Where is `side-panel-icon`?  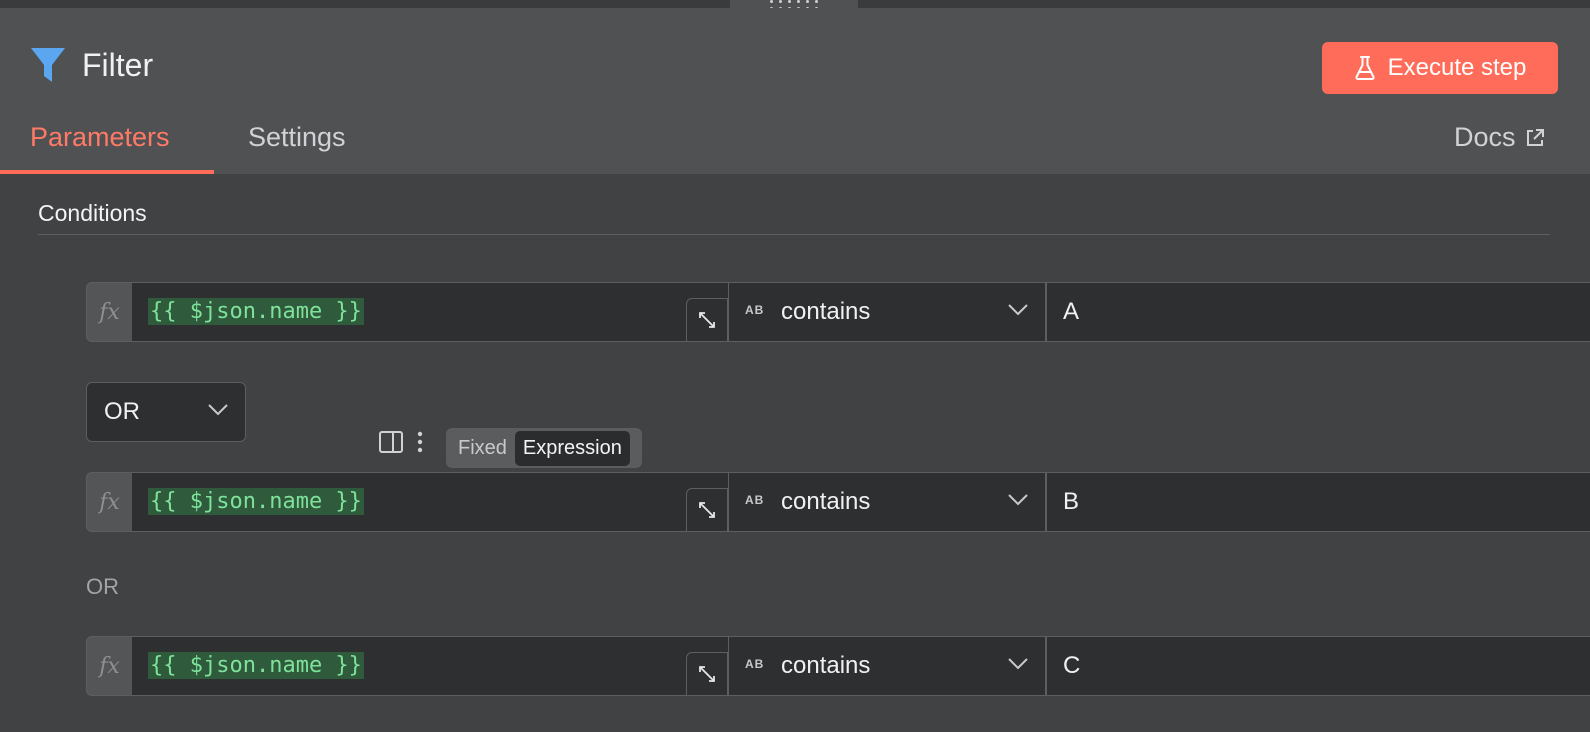 side-panel-icon is located at coordinates (391, 442).